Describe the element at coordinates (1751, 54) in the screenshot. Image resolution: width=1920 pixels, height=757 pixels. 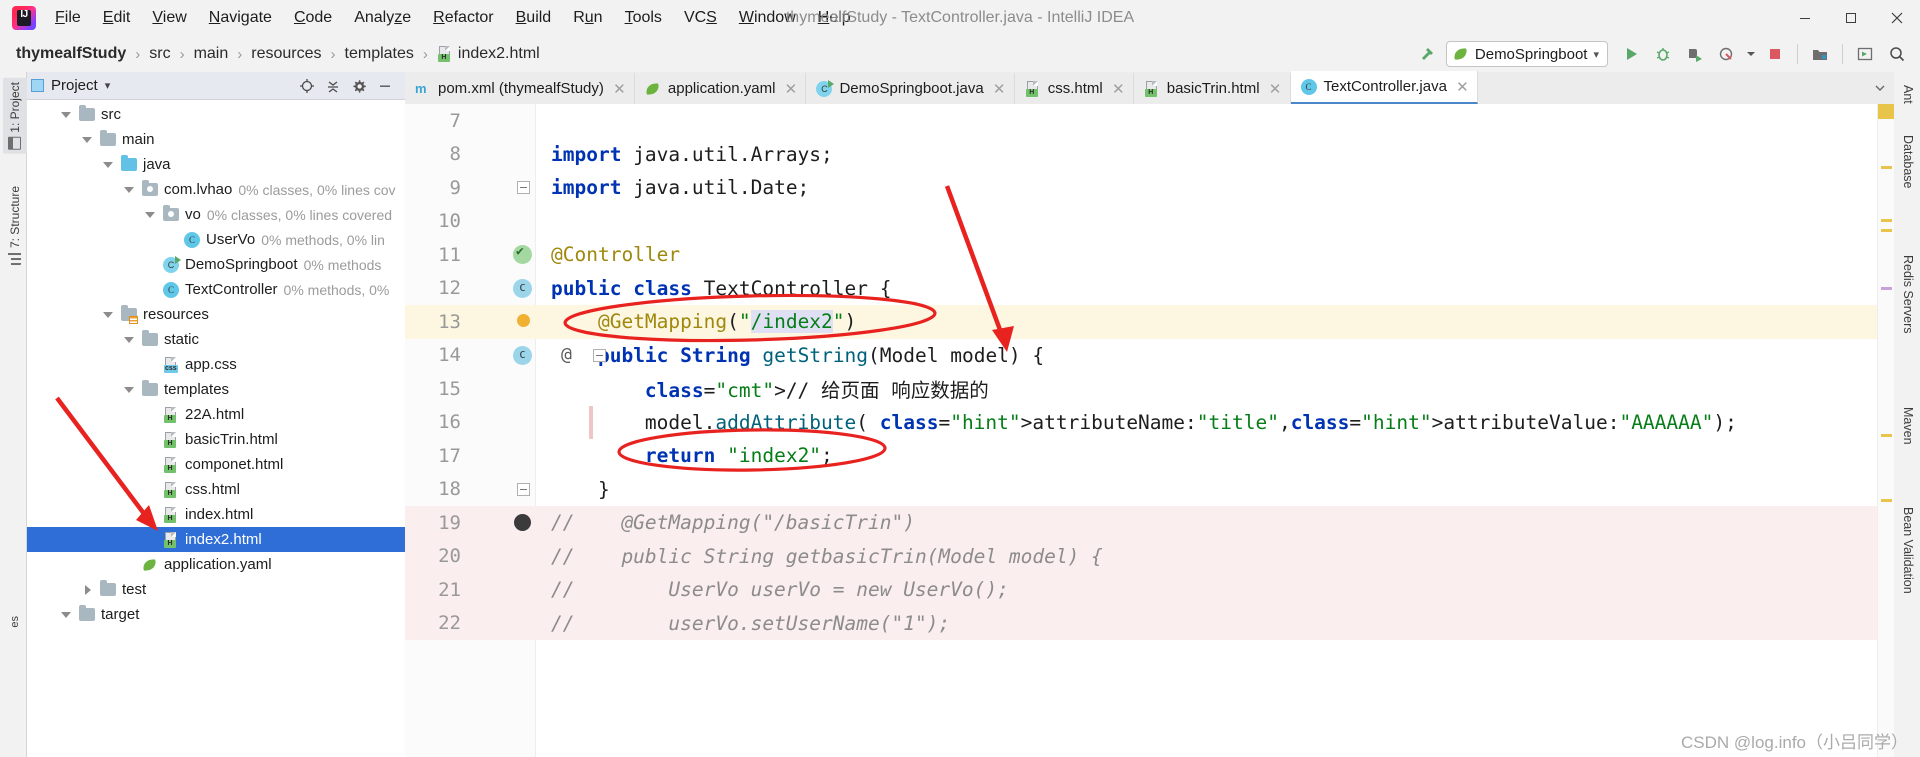
I see `profiler-dropdown` at that location.